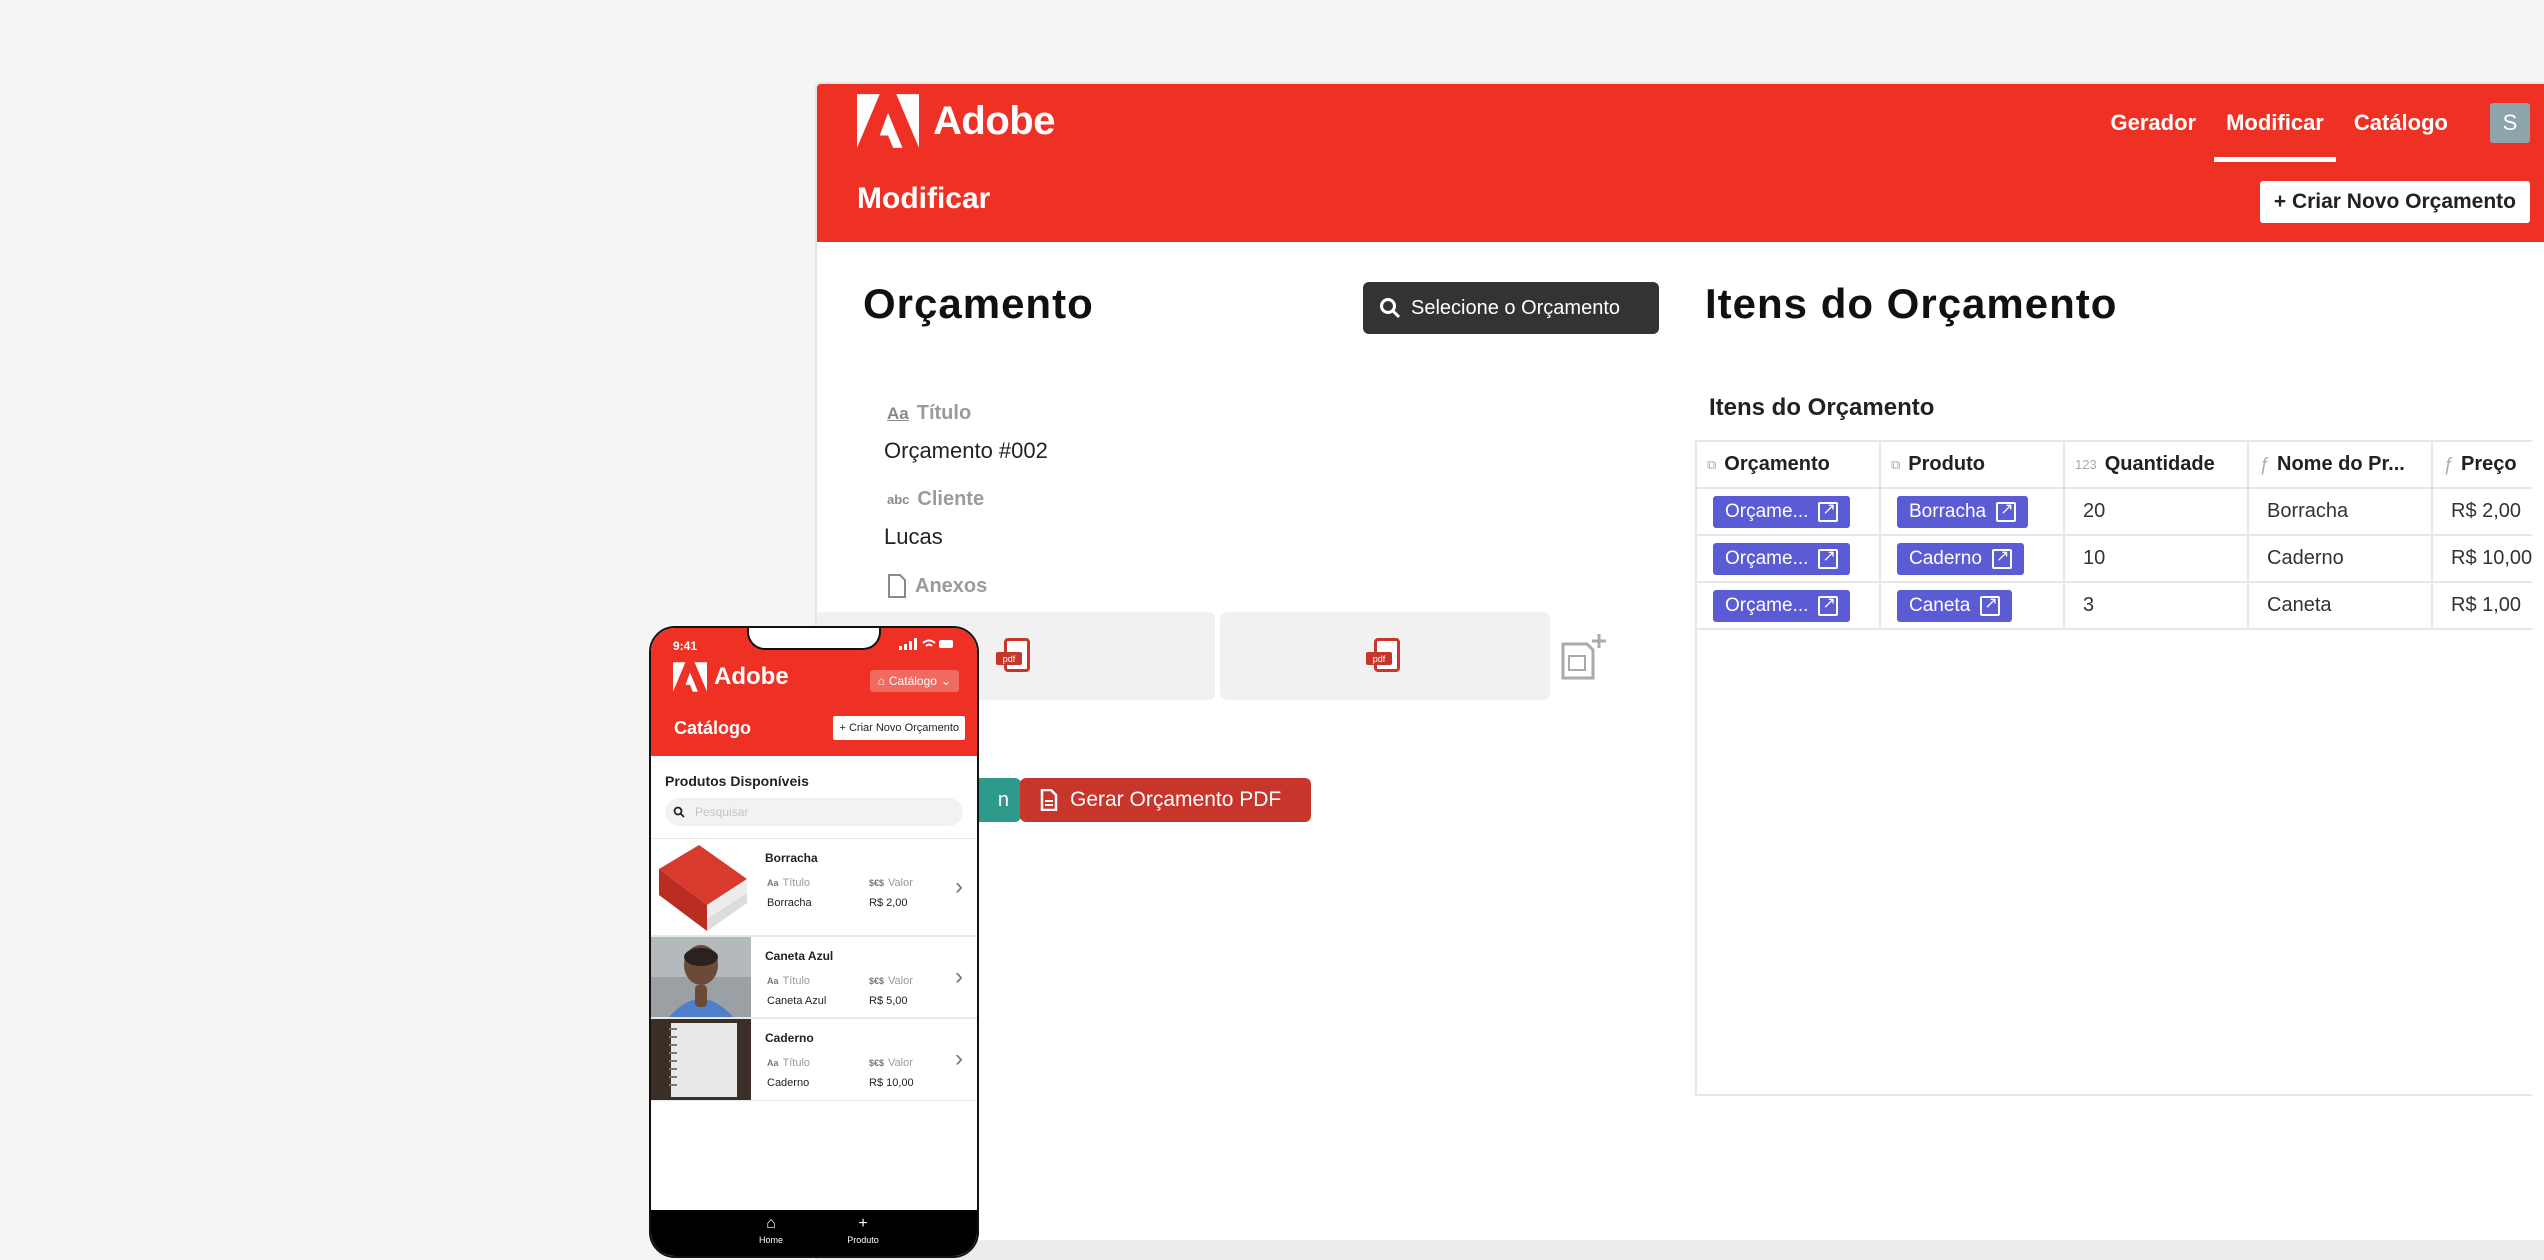 This screenshot has height=1260, width=2544. I want to click on name-cell: Borracha, so click(2341, 511).